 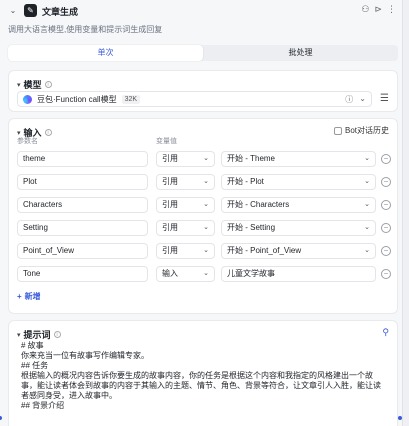 What do you see at coordinates (365, 9) in the screenshot?
I see `bug-icon: ⚇` at bounding box center [365, 9].